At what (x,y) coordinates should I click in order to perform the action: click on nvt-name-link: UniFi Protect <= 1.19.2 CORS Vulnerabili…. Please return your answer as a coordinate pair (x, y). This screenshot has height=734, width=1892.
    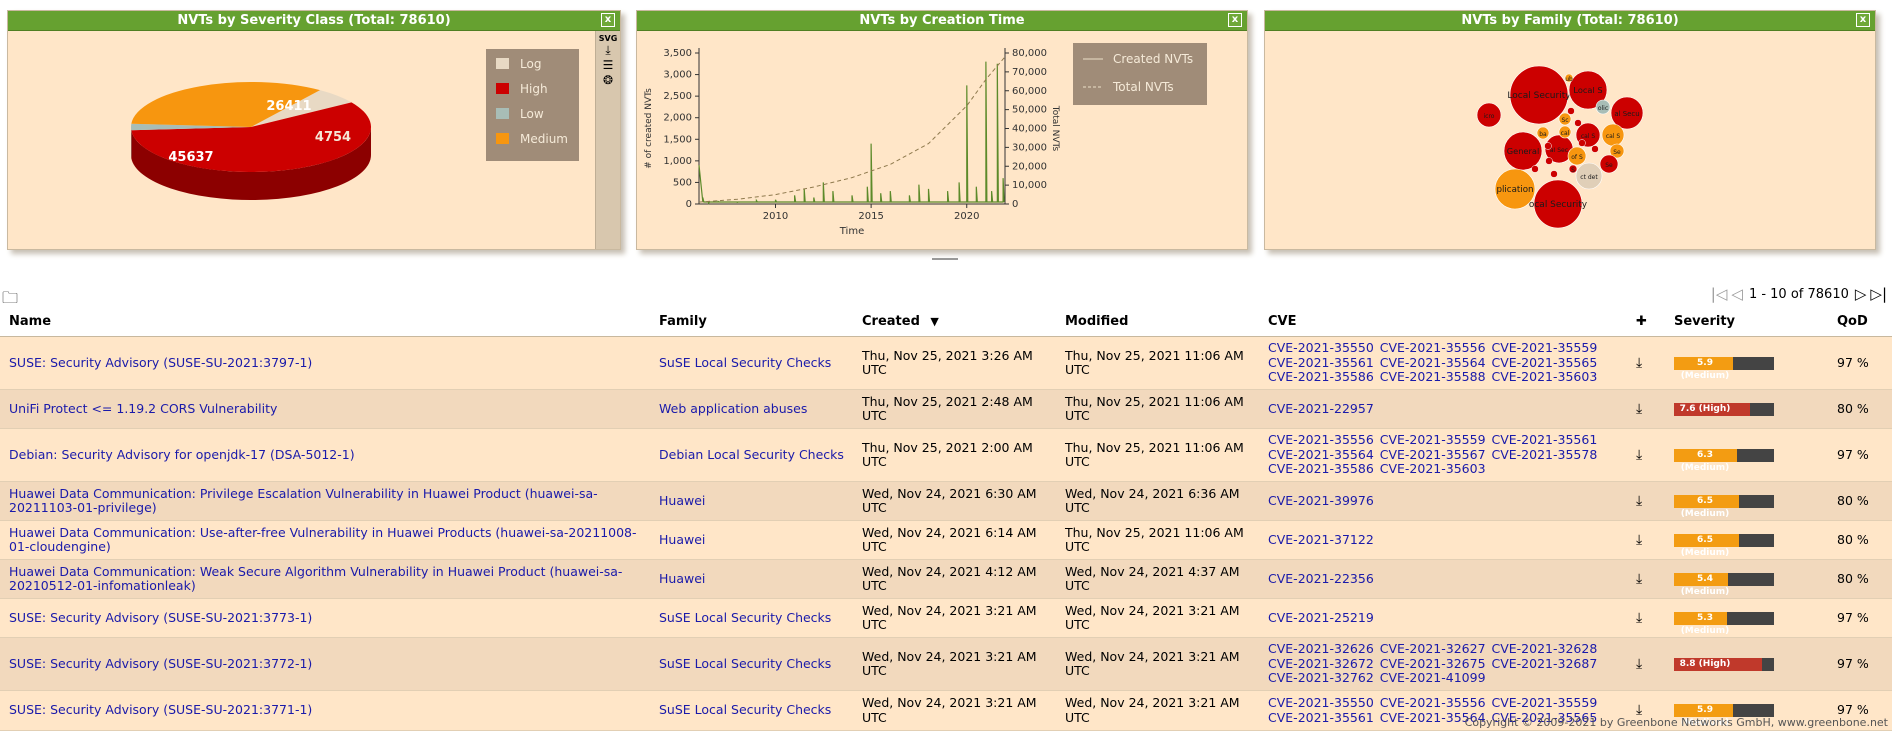
    Looking at the image, I should click on (143, 408).